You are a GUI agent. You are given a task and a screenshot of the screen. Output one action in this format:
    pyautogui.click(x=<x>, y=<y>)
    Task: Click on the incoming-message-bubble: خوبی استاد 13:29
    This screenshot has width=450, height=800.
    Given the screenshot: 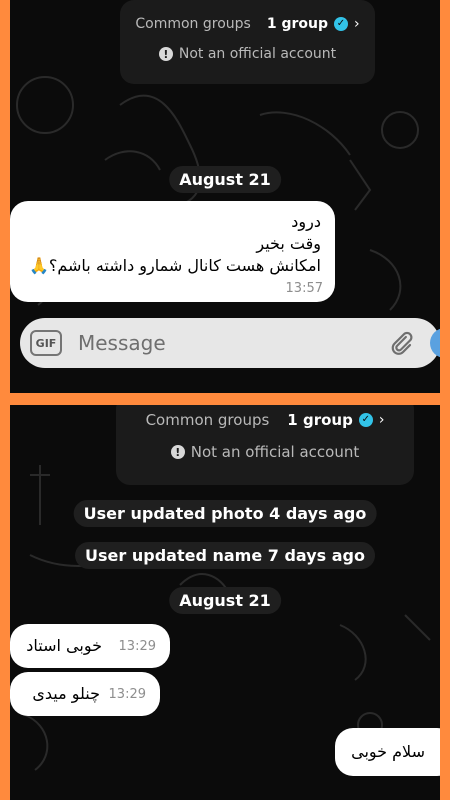 What is the action you would take?
    pyautogui.click(x=90, y=646)
    